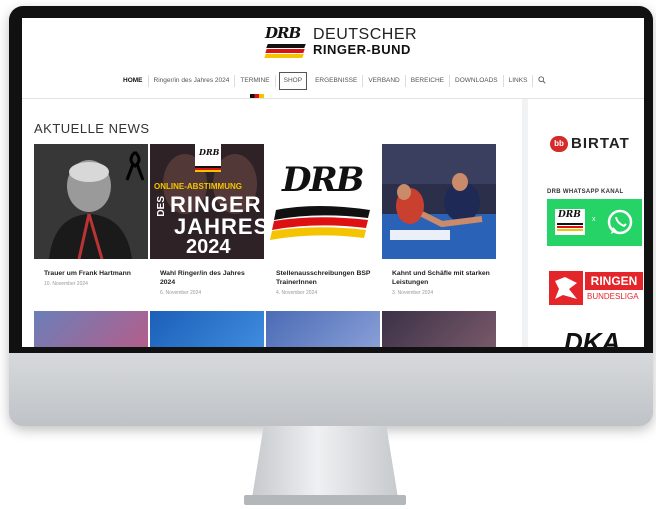  What do you see at coordinates (559, 143) in the screenshot?
I see `birtat-logo-icon: bb` at bounding box center [559, 143].